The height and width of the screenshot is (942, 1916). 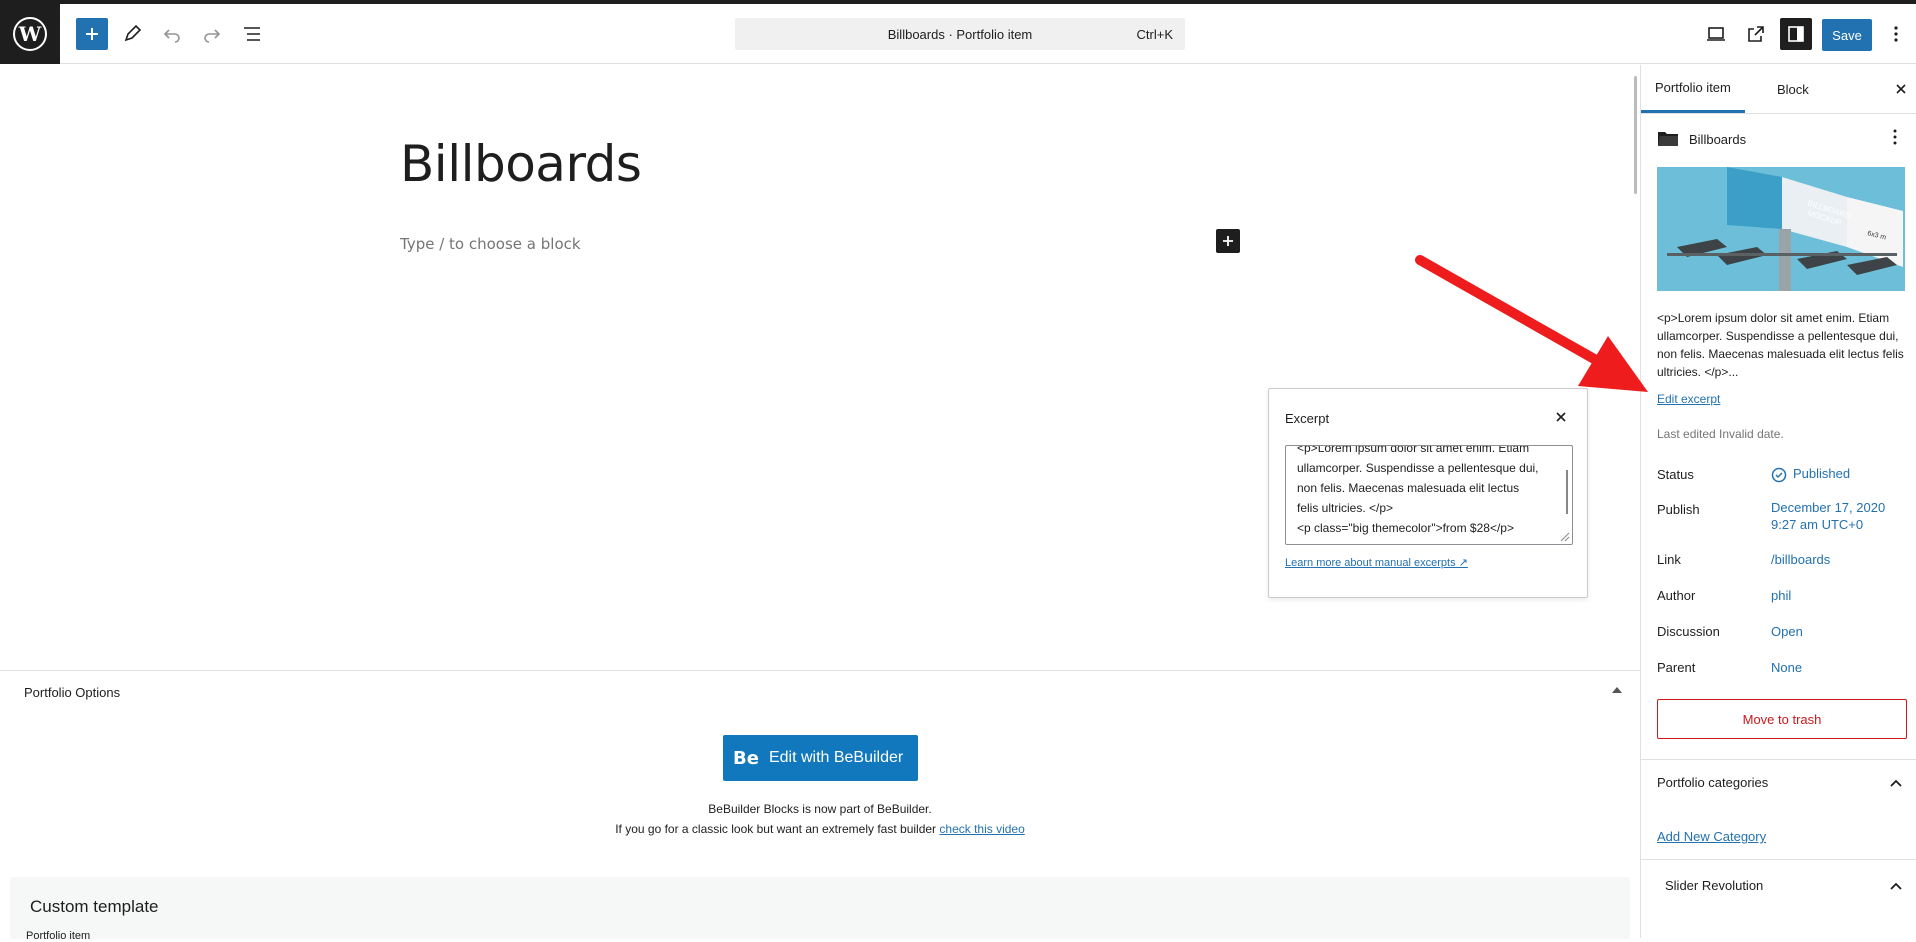 What do you see at coordinates (94, 906) in the screenshot?
I see `custom-template-title: Custom template` at bounding box center [94, 906].